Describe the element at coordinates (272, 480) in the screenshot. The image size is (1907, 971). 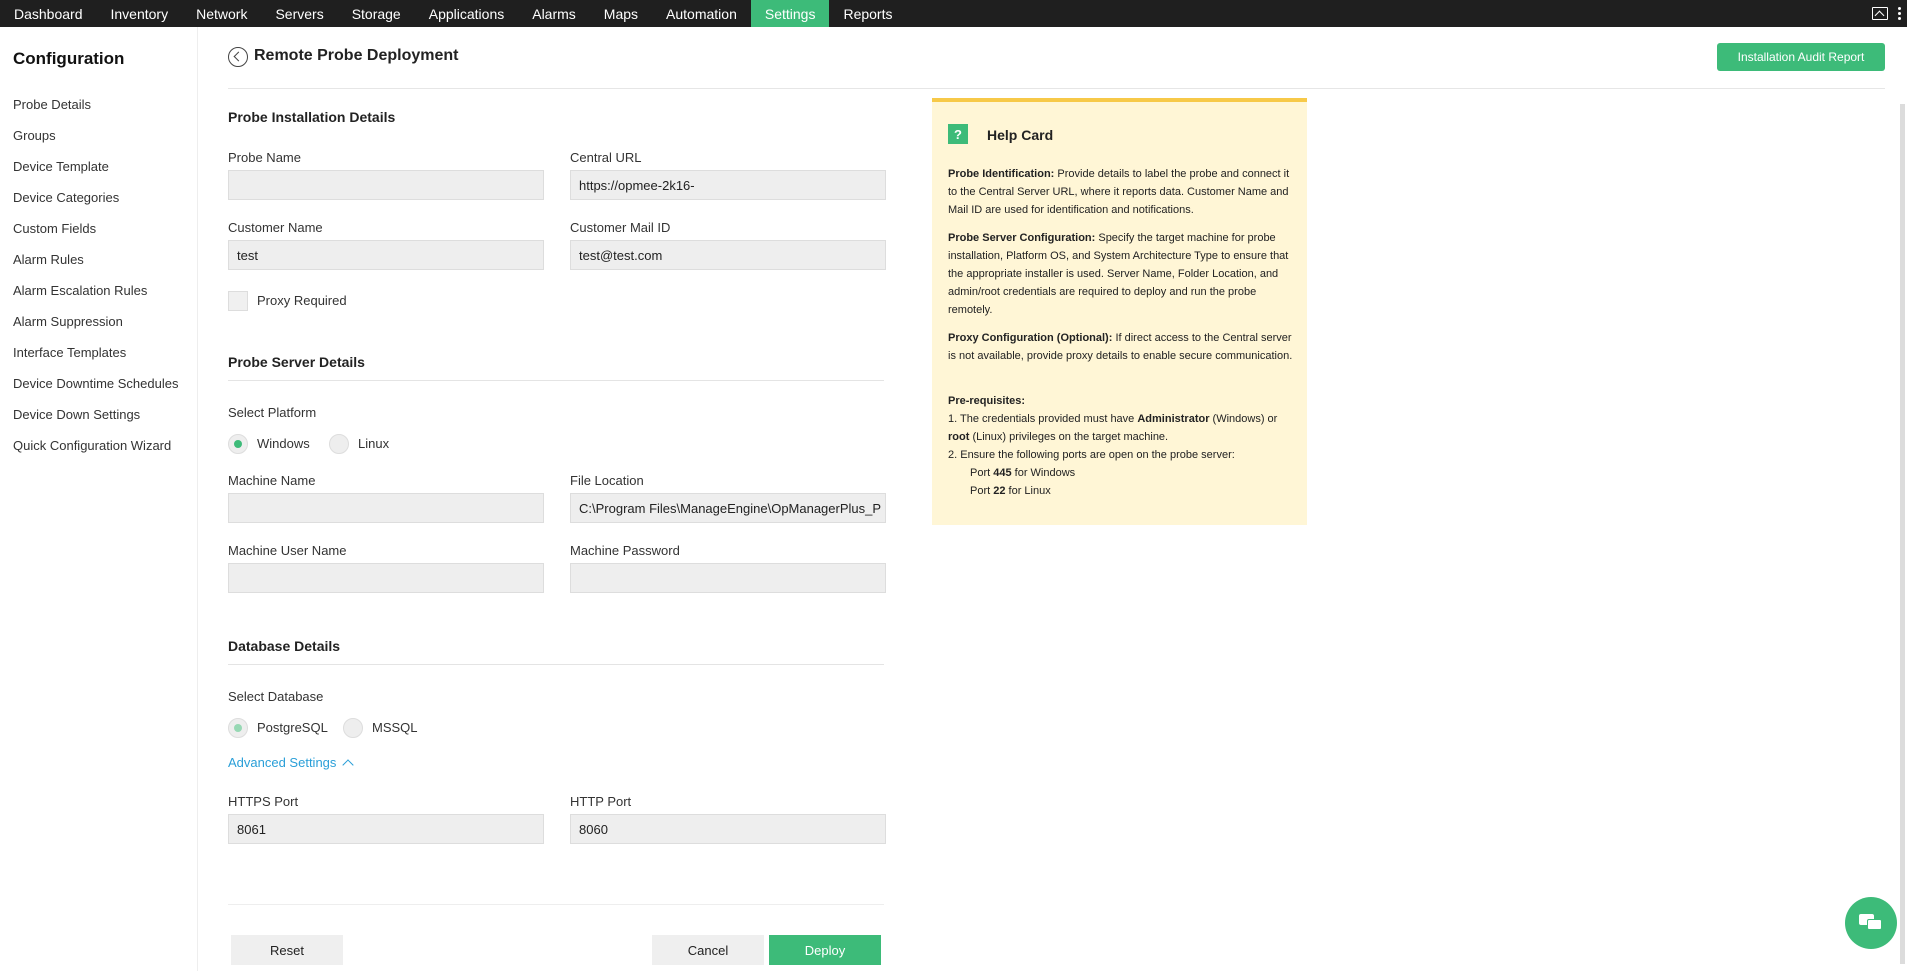
I see `machine-name-label: Machine Name` at that location.